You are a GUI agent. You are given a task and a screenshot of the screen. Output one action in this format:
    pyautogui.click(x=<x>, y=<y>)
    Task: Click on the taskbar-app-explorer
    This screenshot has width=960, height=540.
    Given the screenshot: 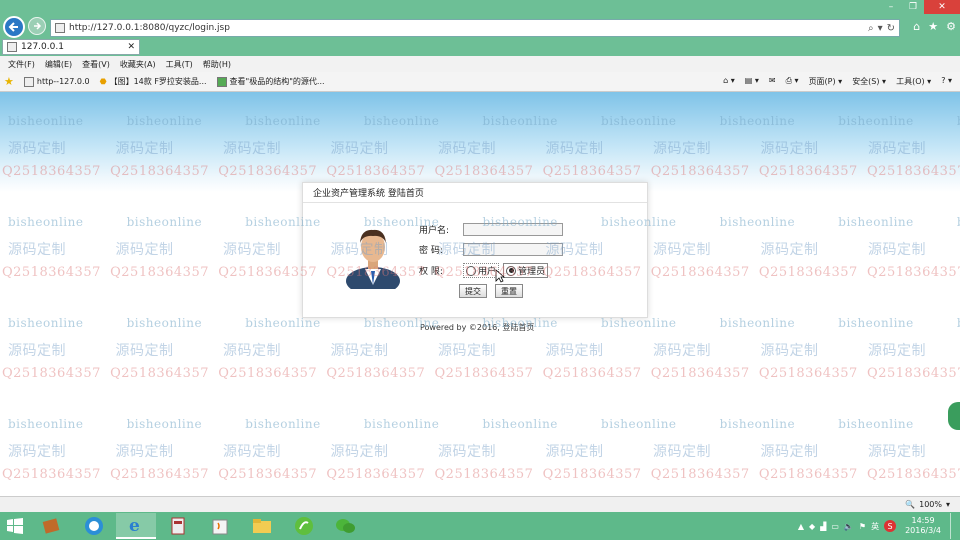 What is the action you would take?
    pyautogui.click(x=262, y=526)
    